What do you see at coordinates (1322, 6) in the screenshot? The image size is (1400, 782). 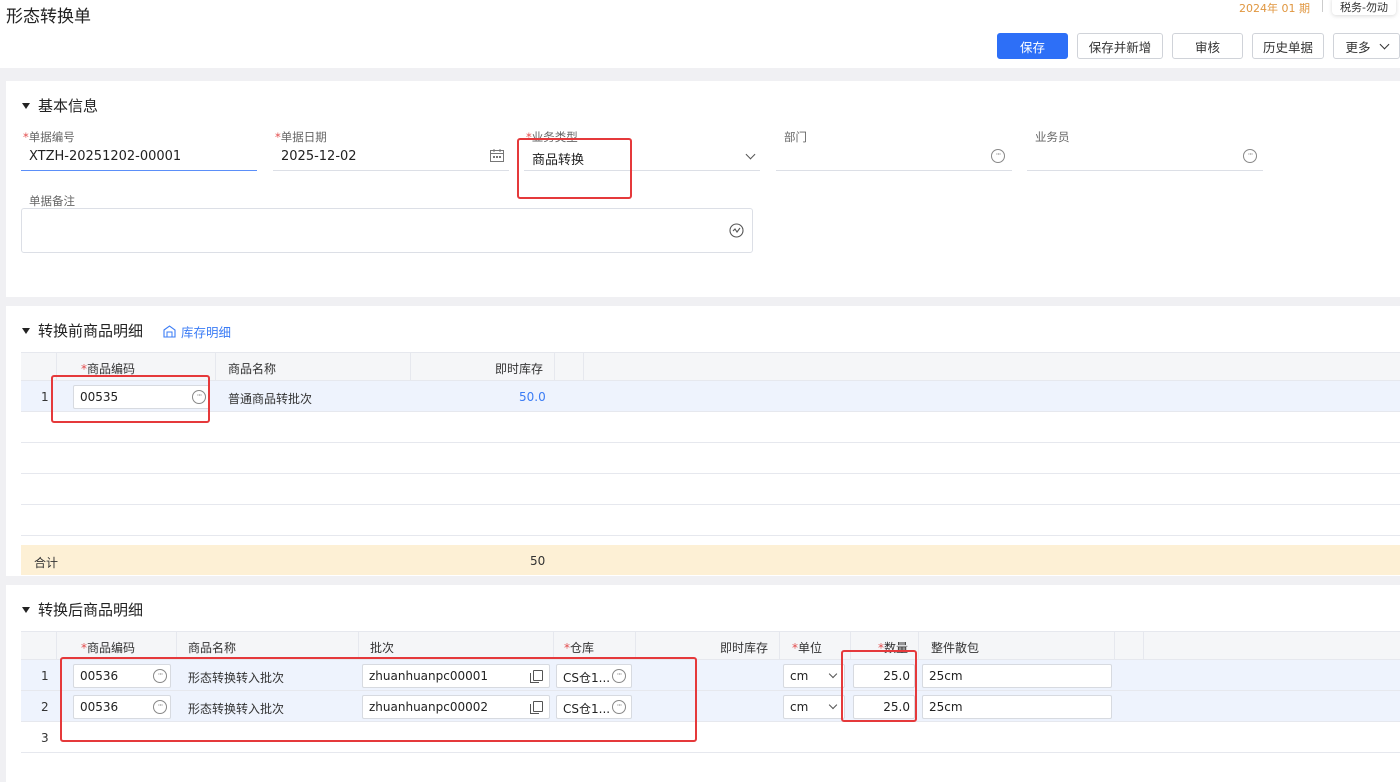 I see `divider` at bounding box center [1322, 6].